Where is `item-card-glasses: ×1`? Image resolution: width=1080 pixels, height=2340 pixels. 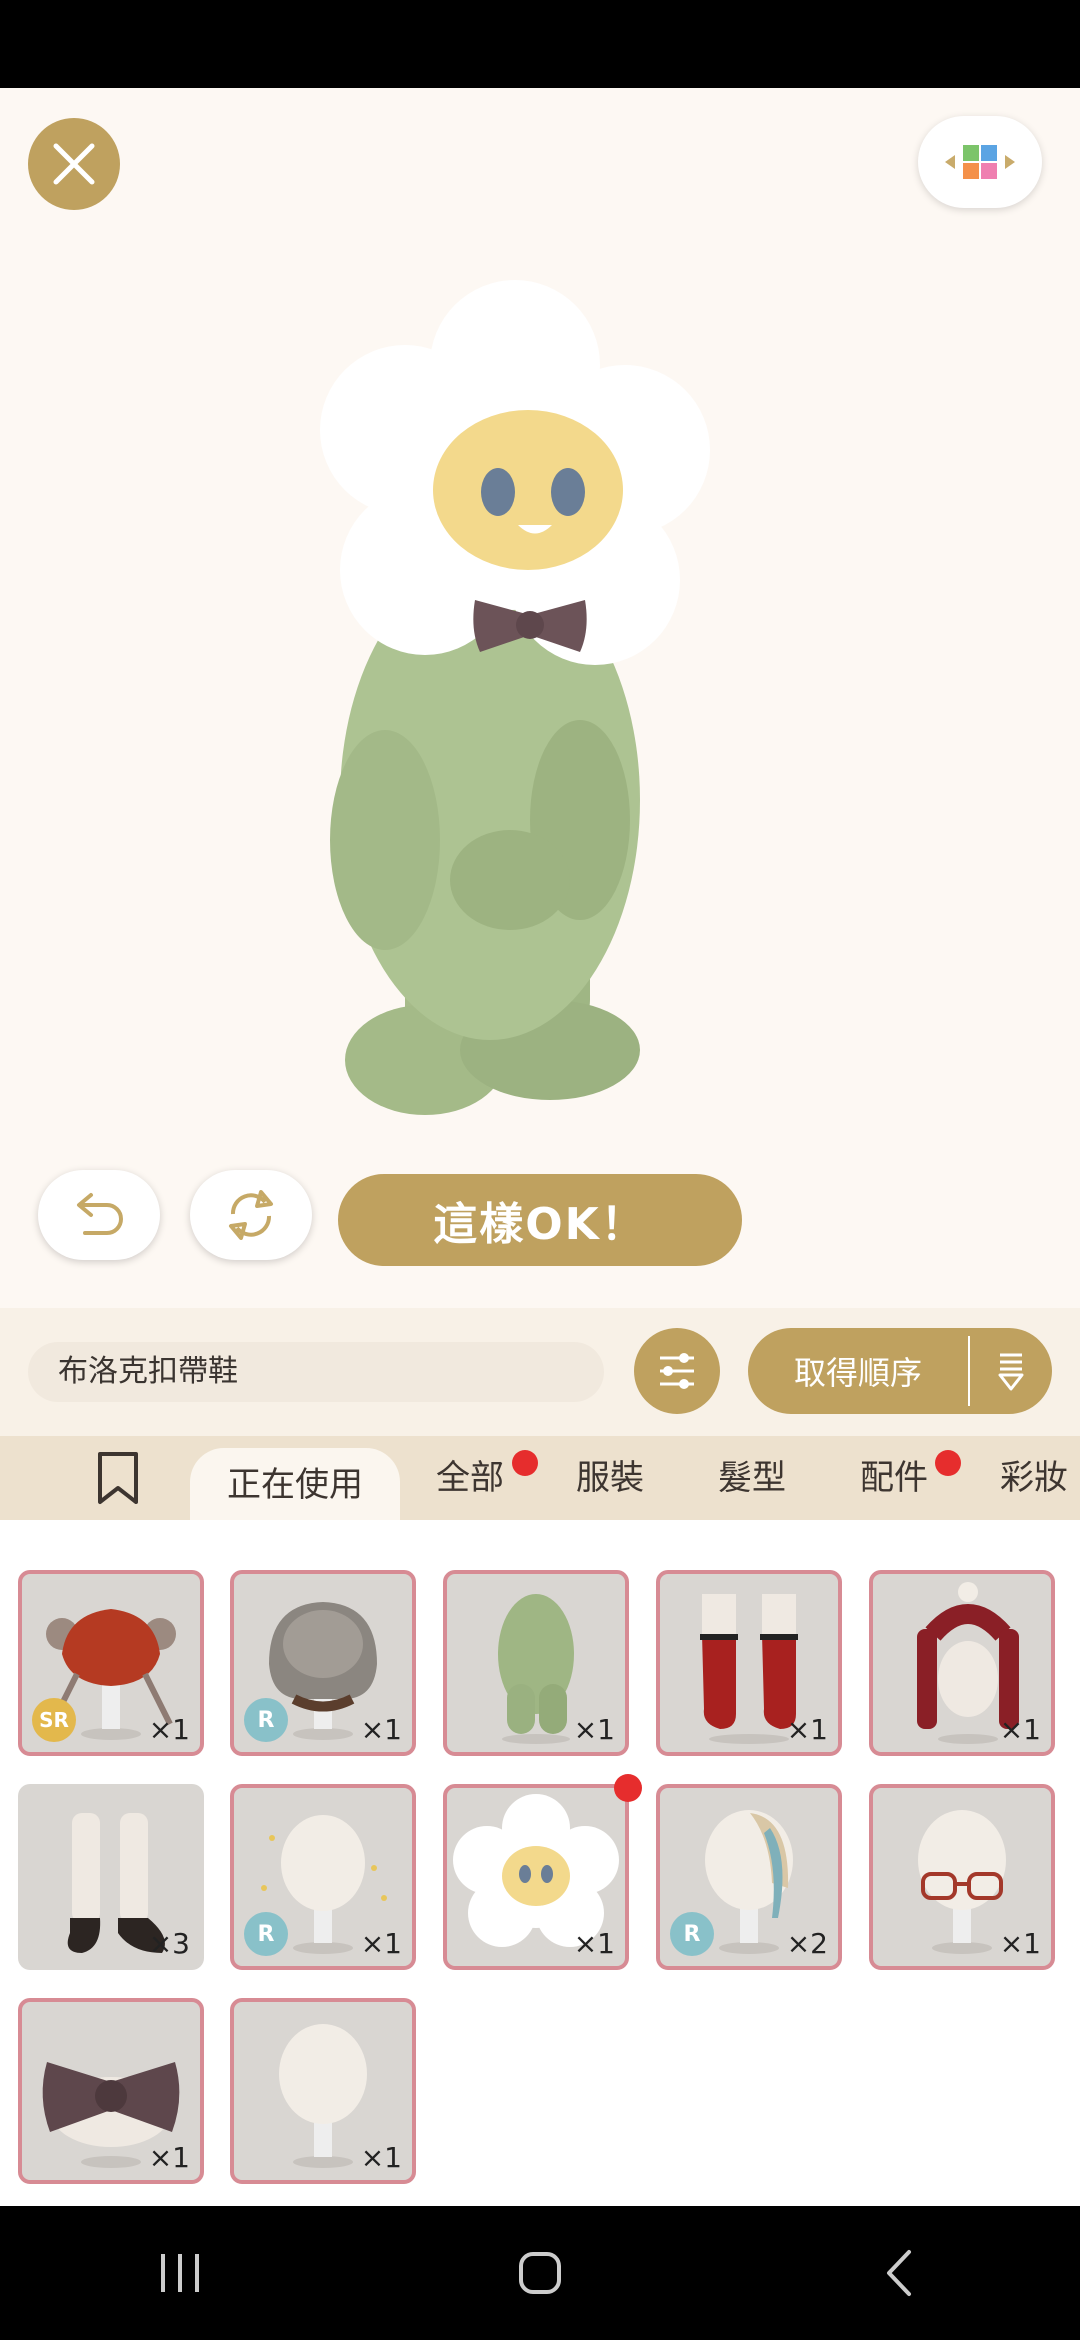 item-card-glasses: ×1 is located at coordinates (962, 1877).